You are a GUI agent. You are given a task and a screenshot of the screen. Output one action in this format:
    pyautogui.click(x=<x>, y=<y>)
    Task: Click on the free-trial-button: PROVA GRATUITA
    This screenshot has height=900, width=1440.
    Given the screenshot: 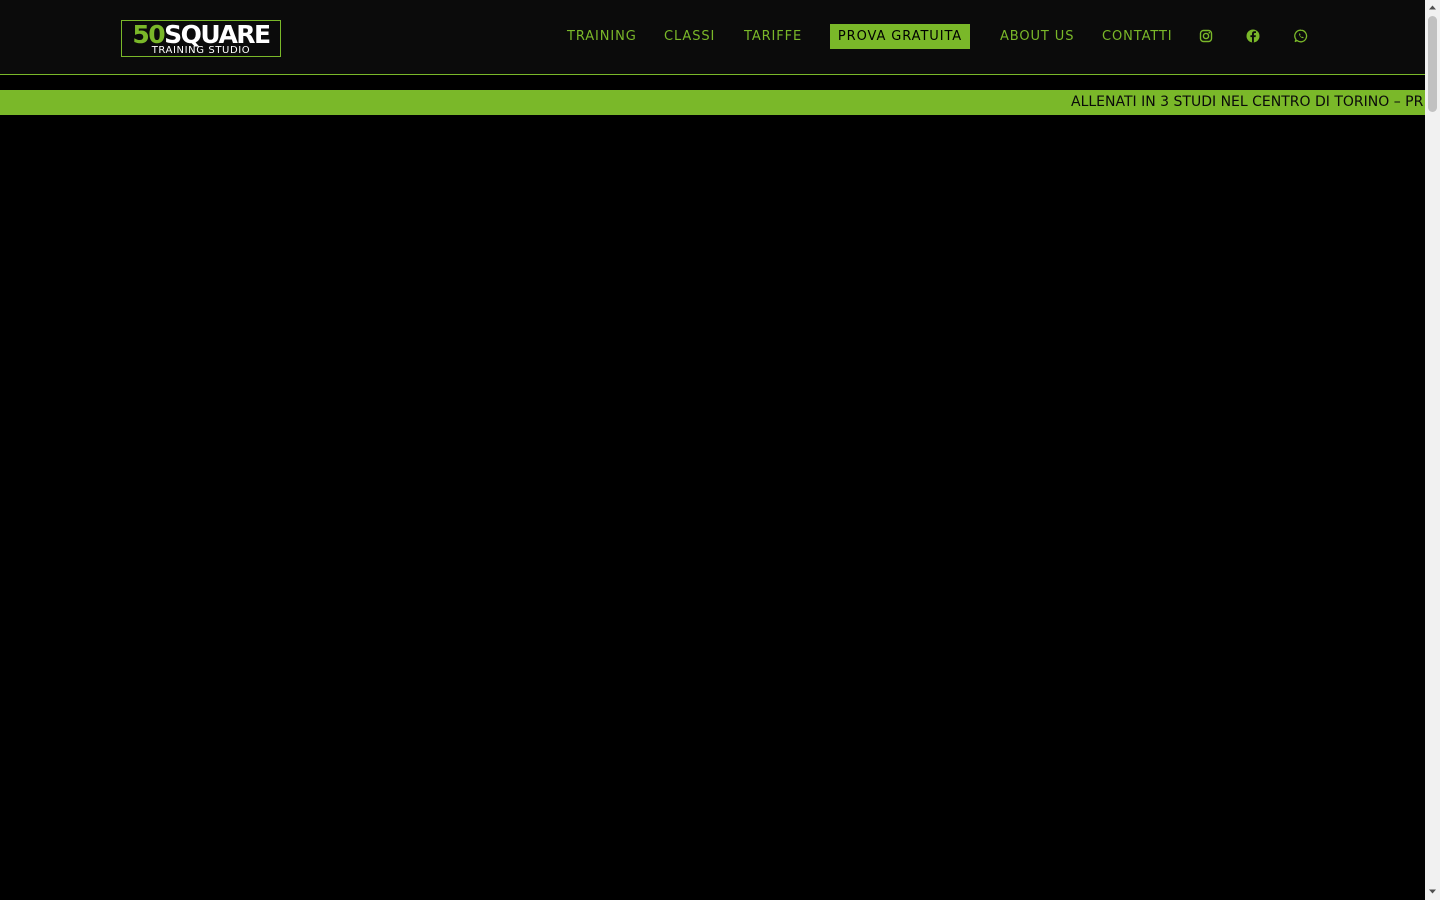 What is the action you would take?
    pyautogui.click(x=900, y=36)
    